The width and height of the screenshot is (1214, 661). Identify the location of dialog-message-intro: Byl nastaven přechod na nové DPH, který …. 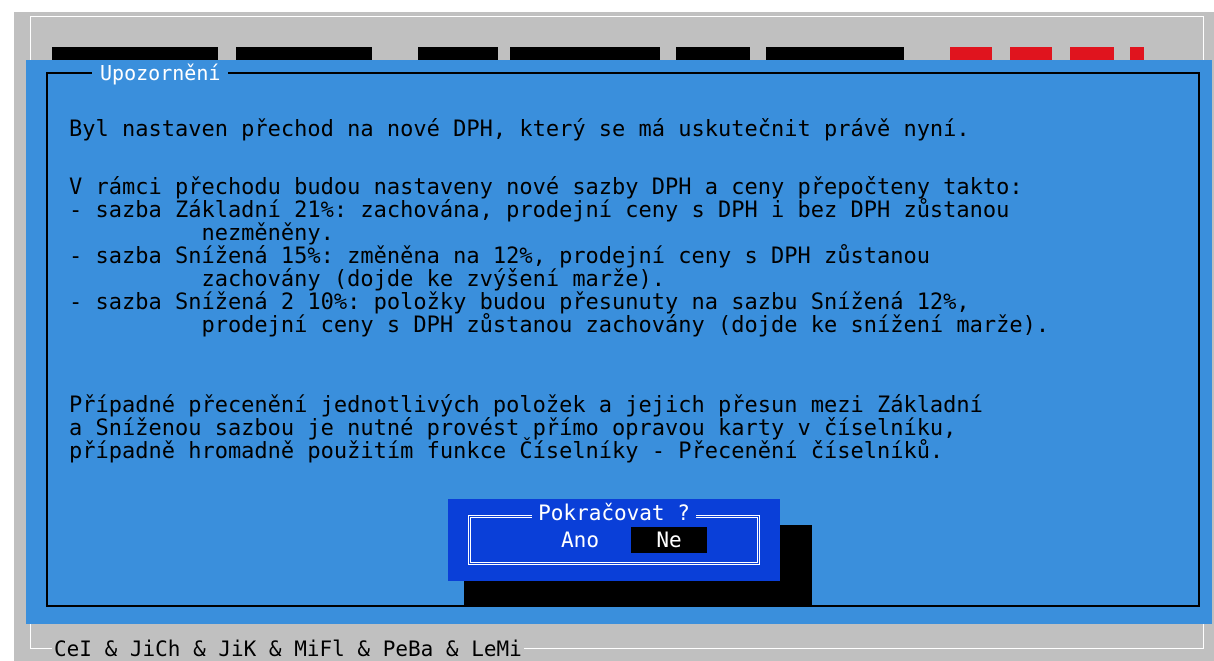
(519, 129).